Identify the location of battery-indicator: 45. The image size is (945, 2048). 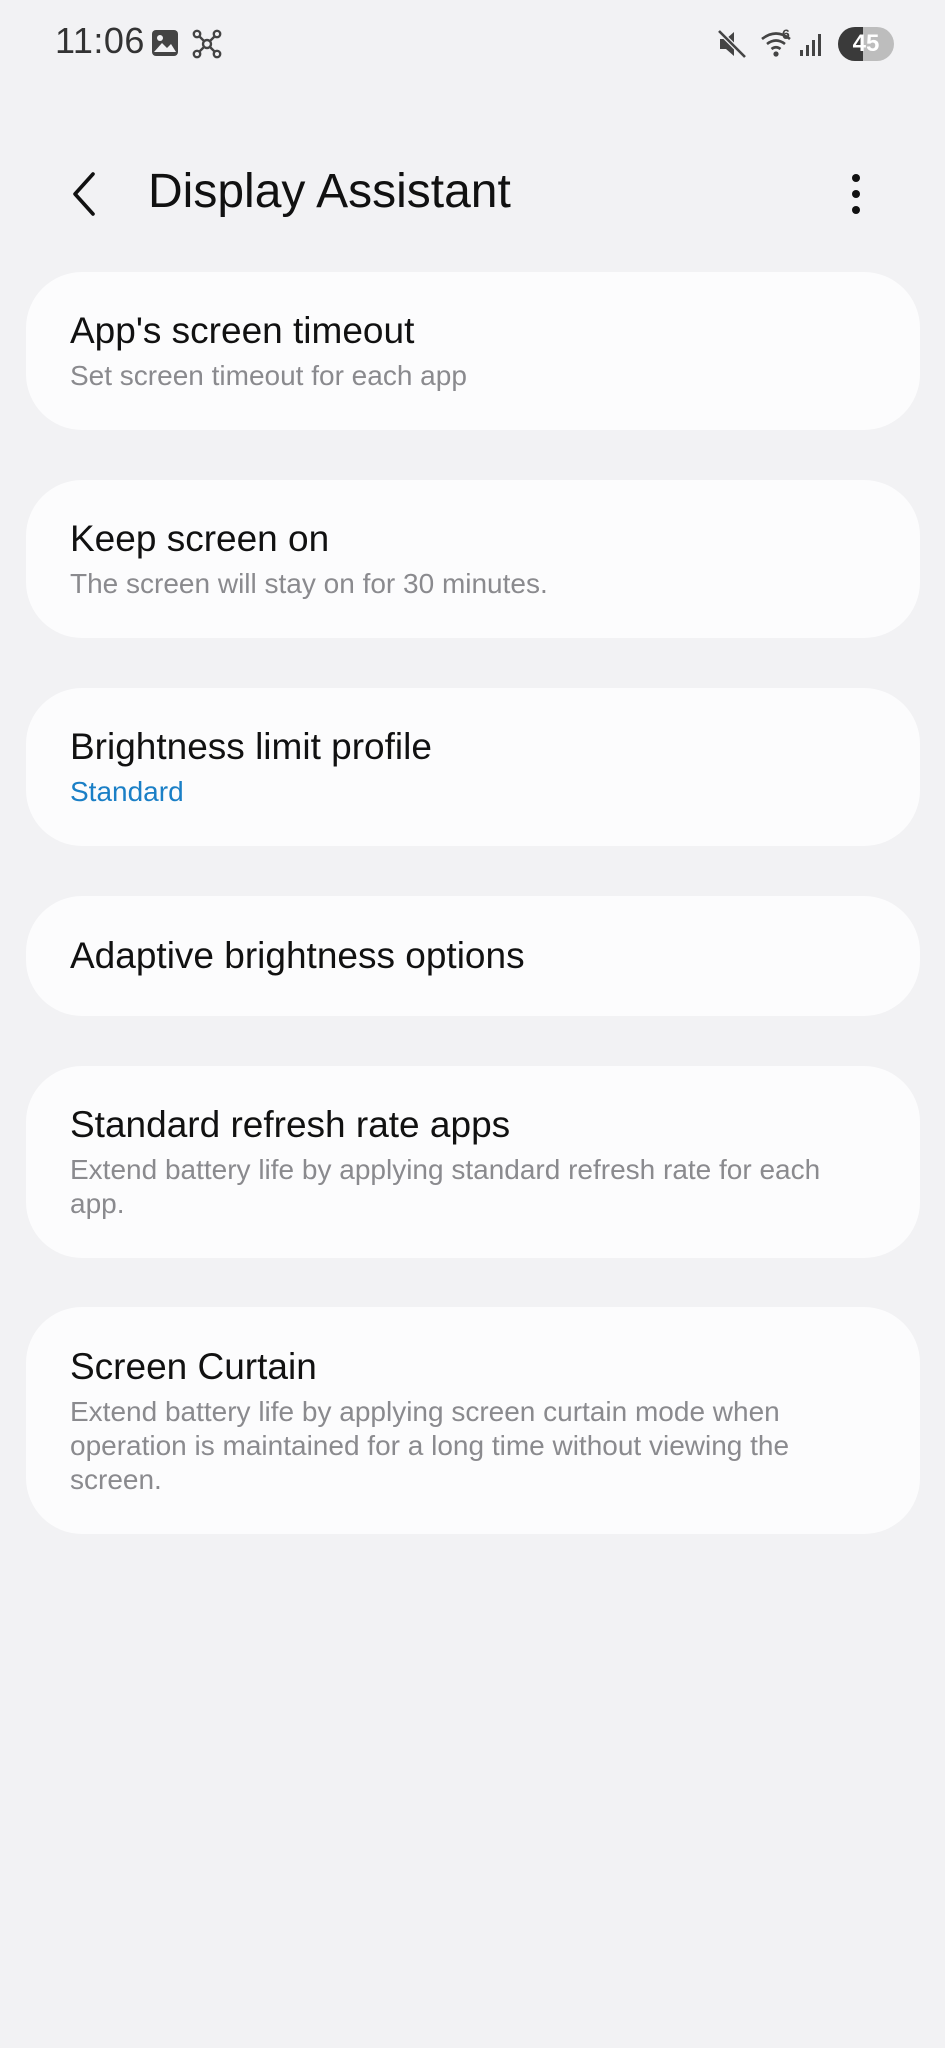
(866, 44).